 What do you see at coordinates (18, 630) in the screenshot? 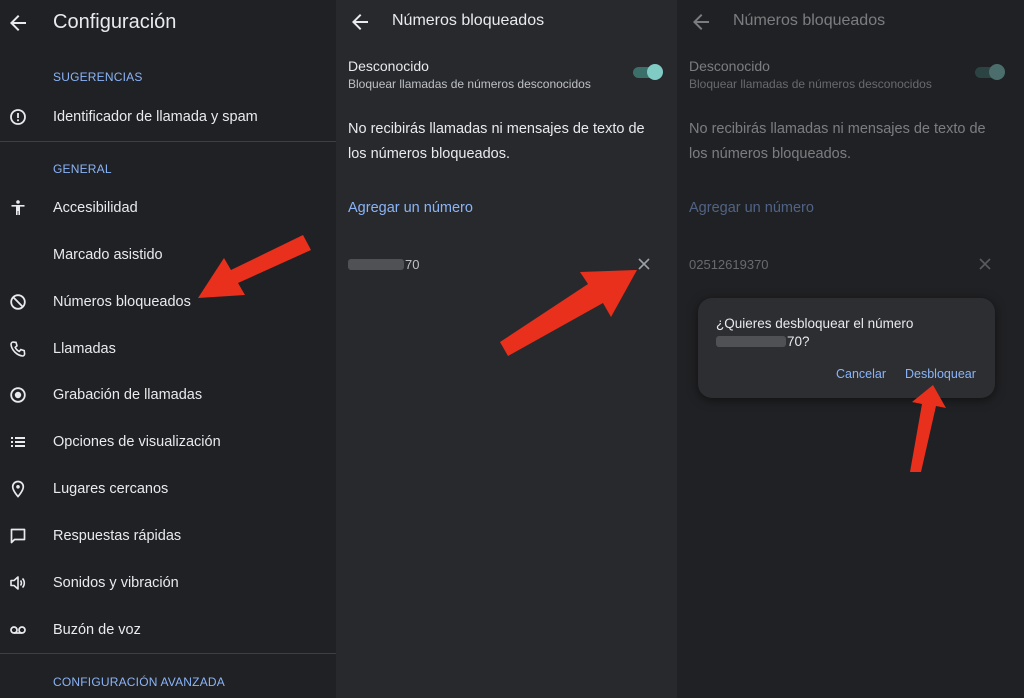
I see `voicemail-icon` at bounding box center [18, 630].